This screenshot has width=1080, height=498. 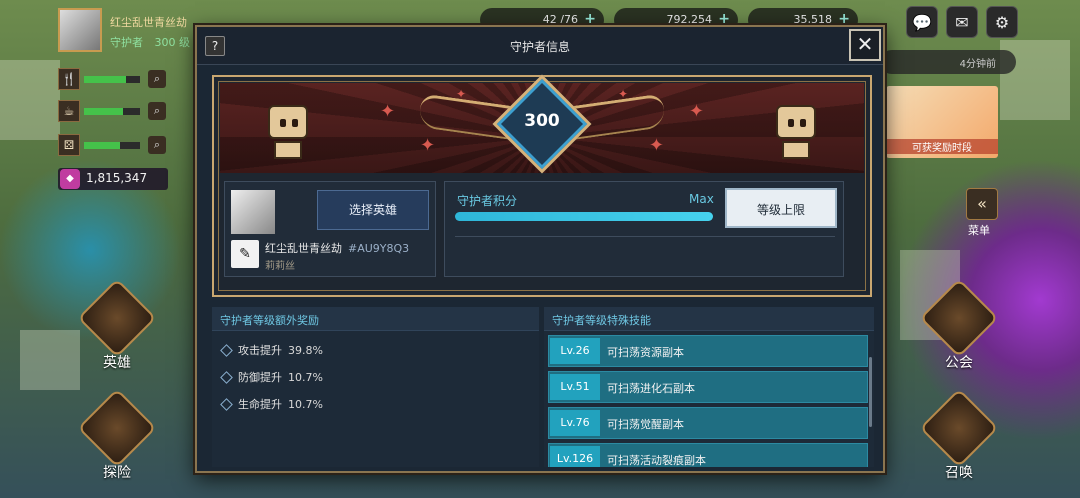 I want to click on score-label: 守护者积分, so click(x=487, y=201).